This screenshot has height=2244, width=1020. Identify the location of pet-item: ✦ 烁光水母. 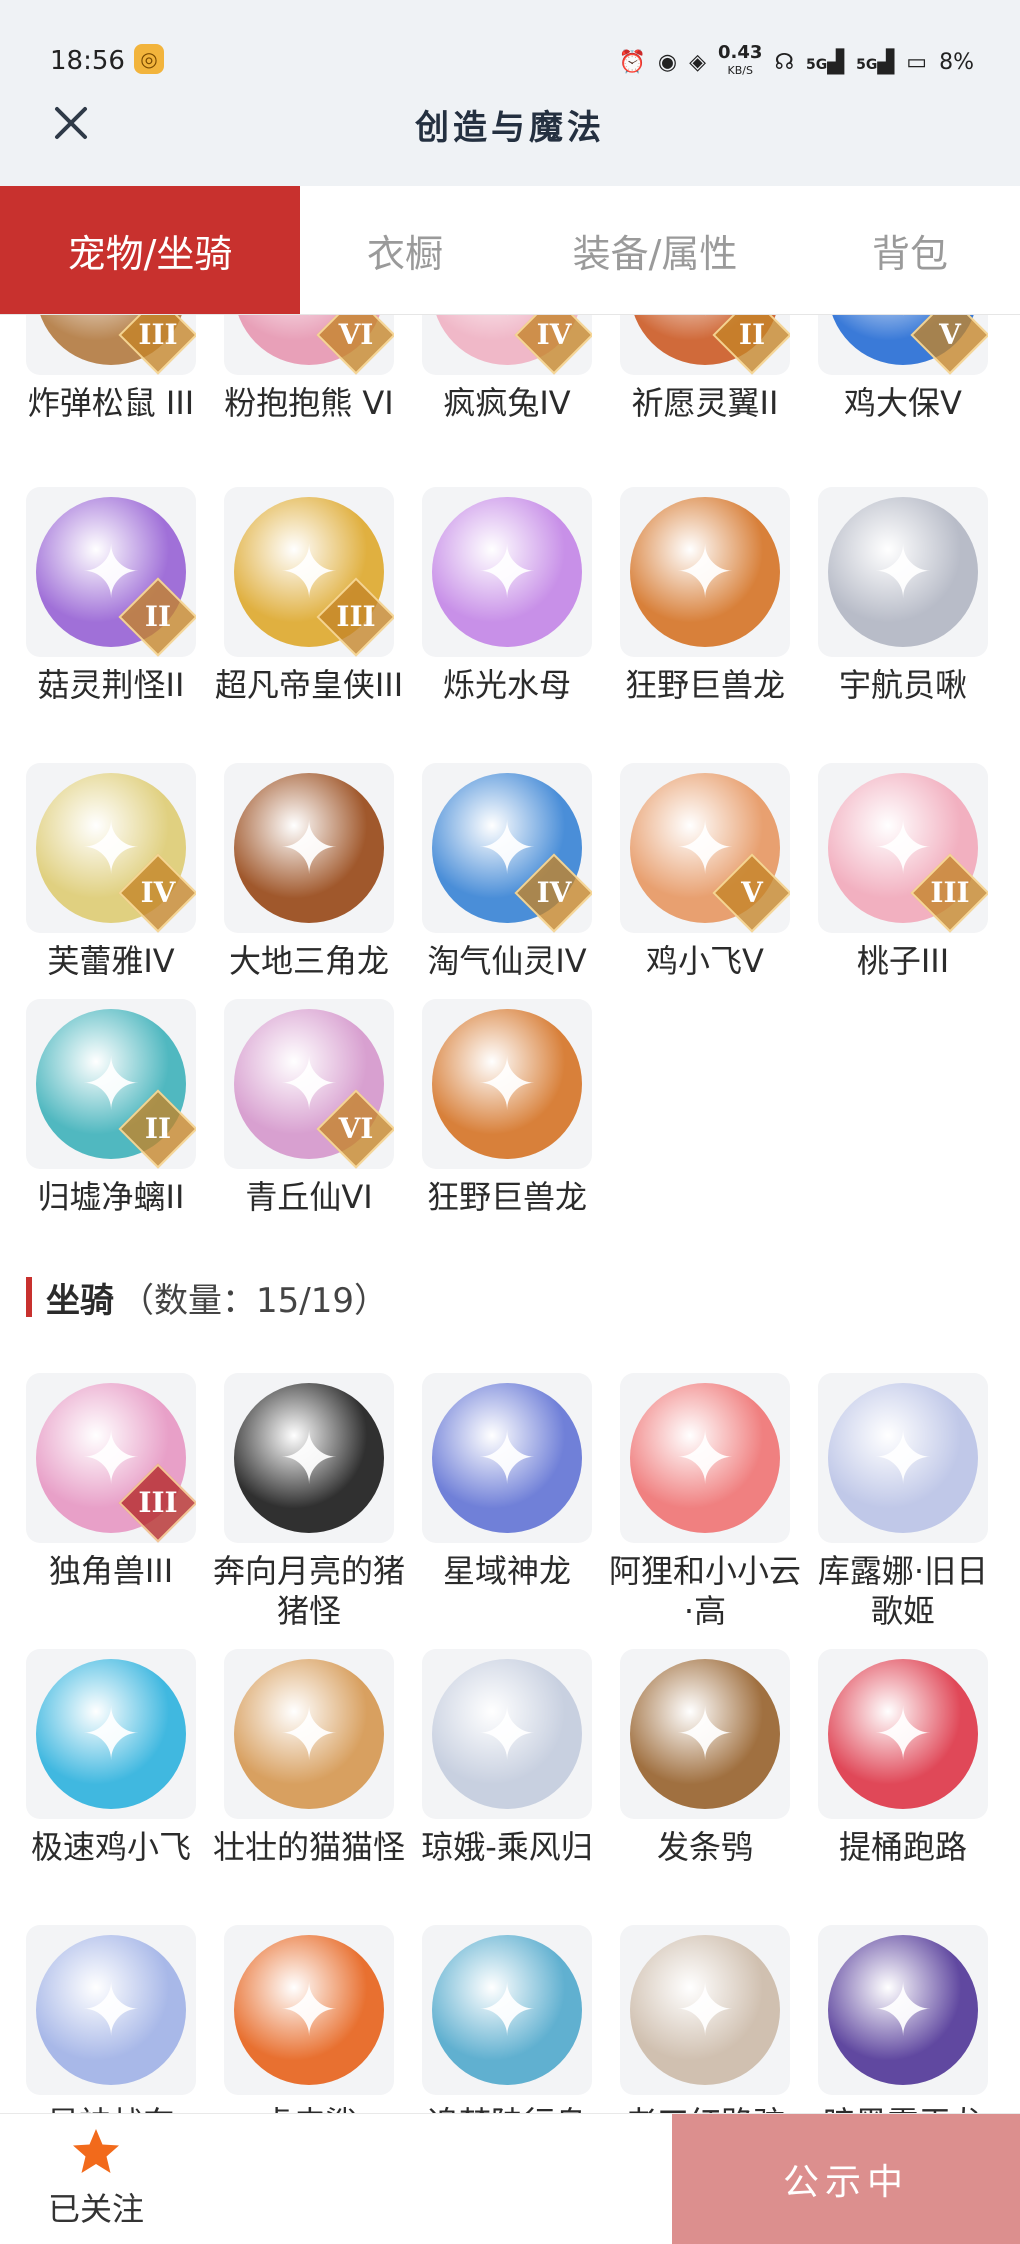
(507, 596).